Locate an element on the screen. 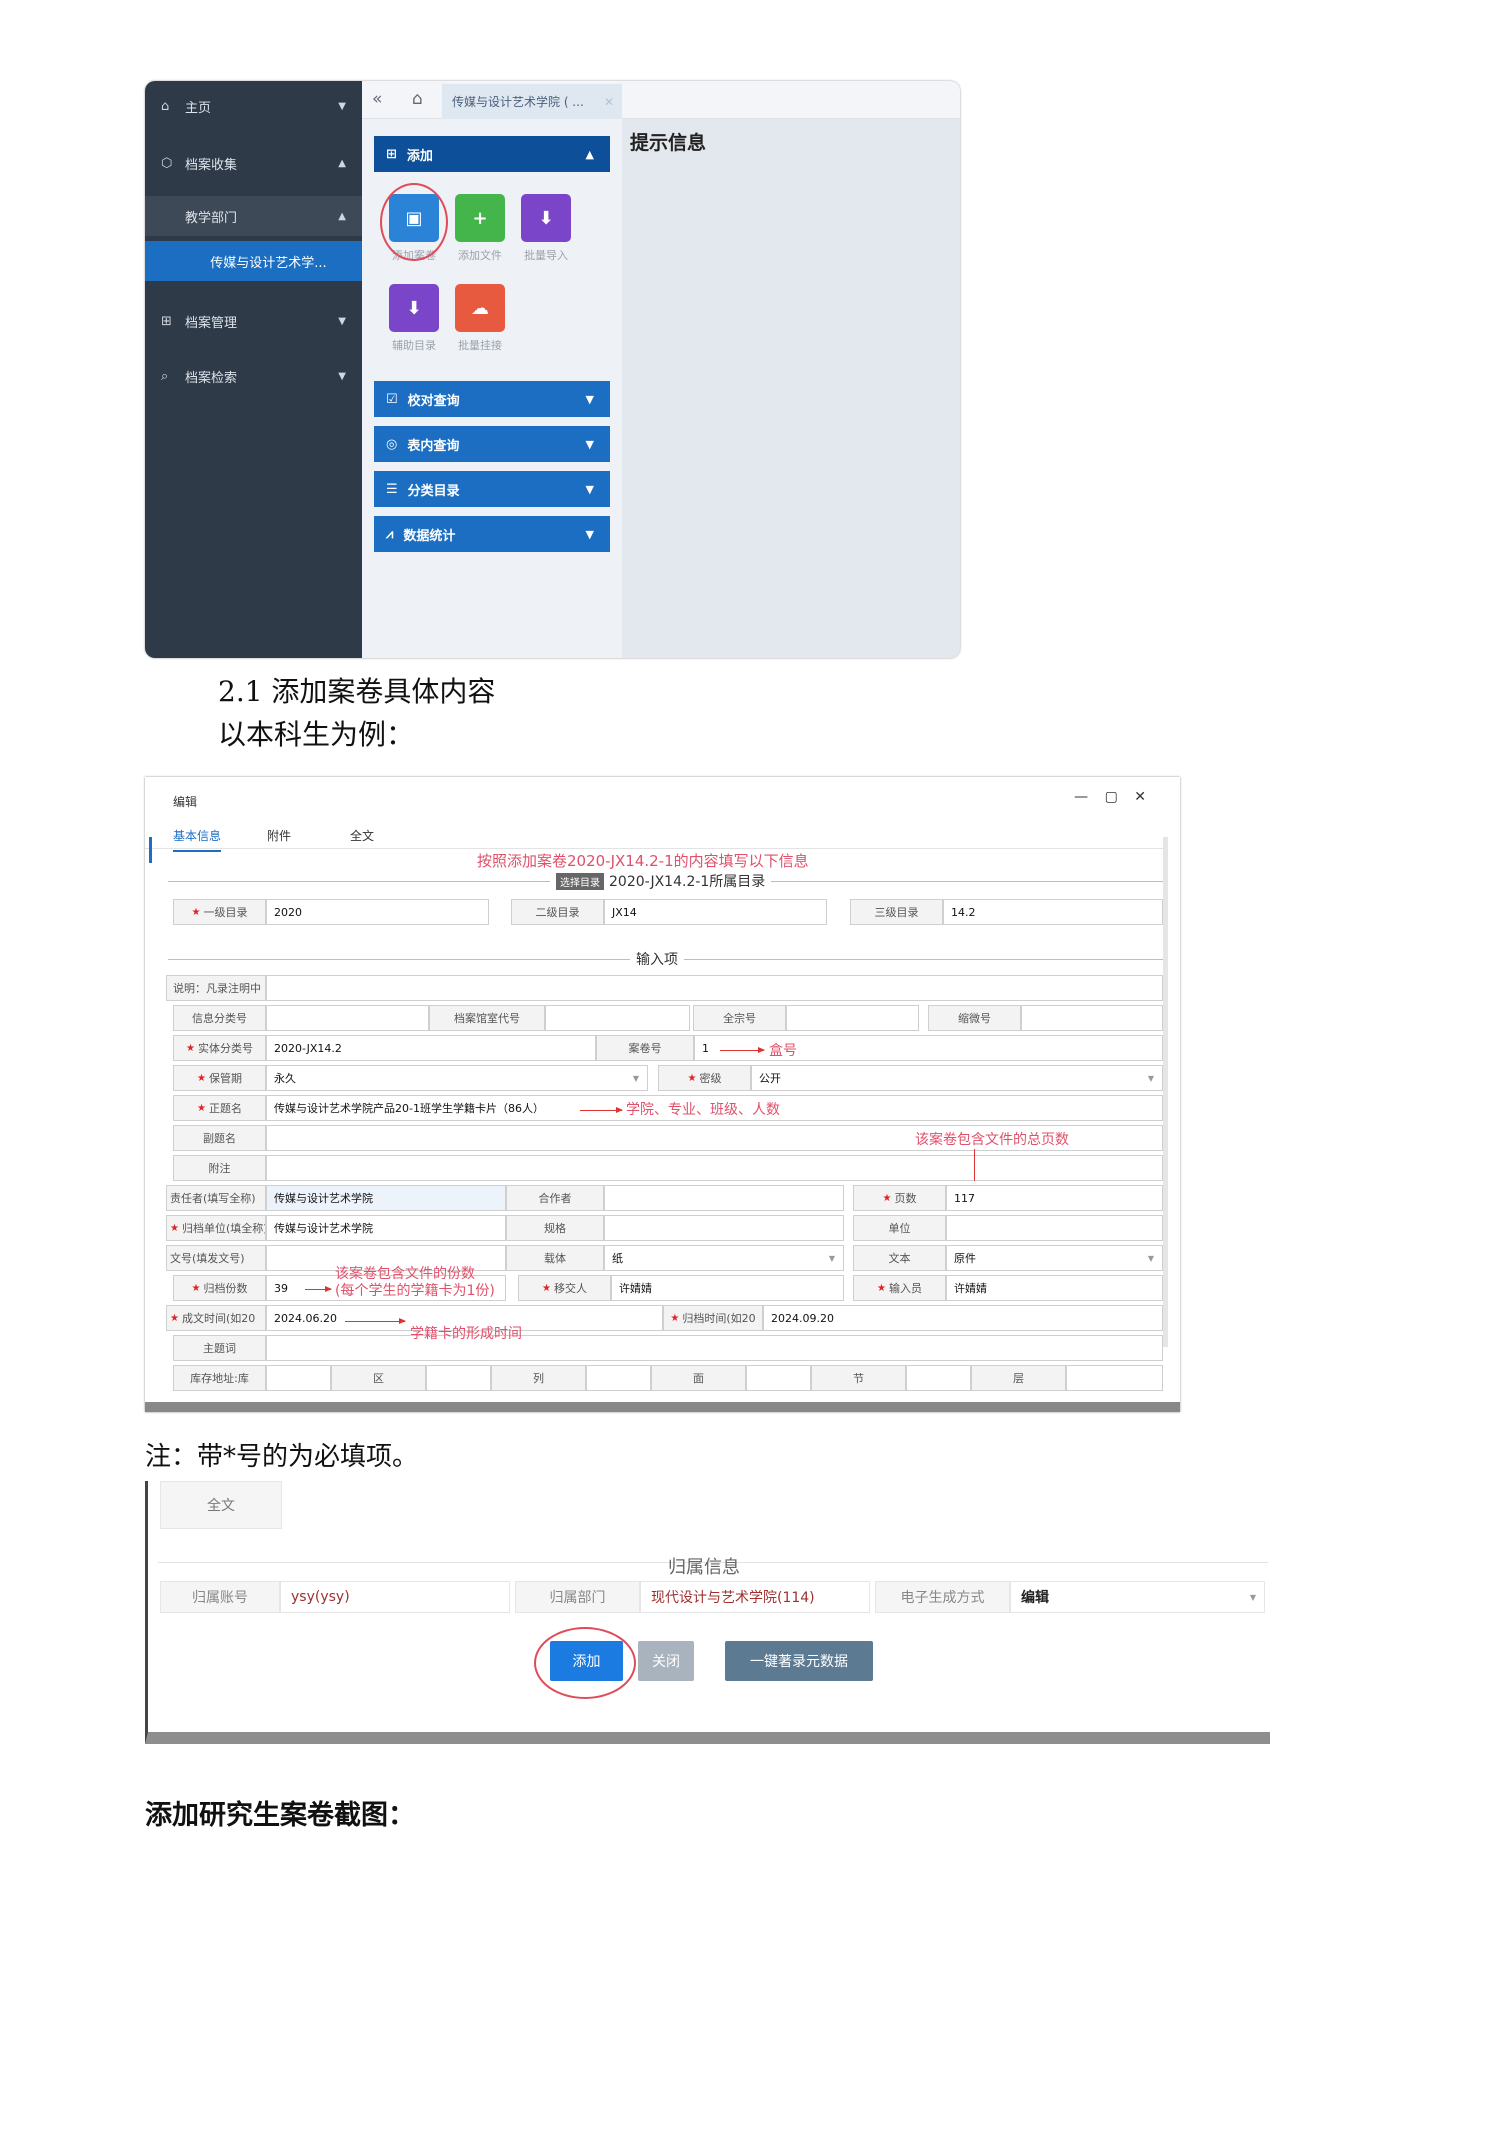 Image resolution: width=1504 pixels, height=2129 pixels. tile-batch-attach: ☁ 批量挂接 is located at coordinates (480, 318).